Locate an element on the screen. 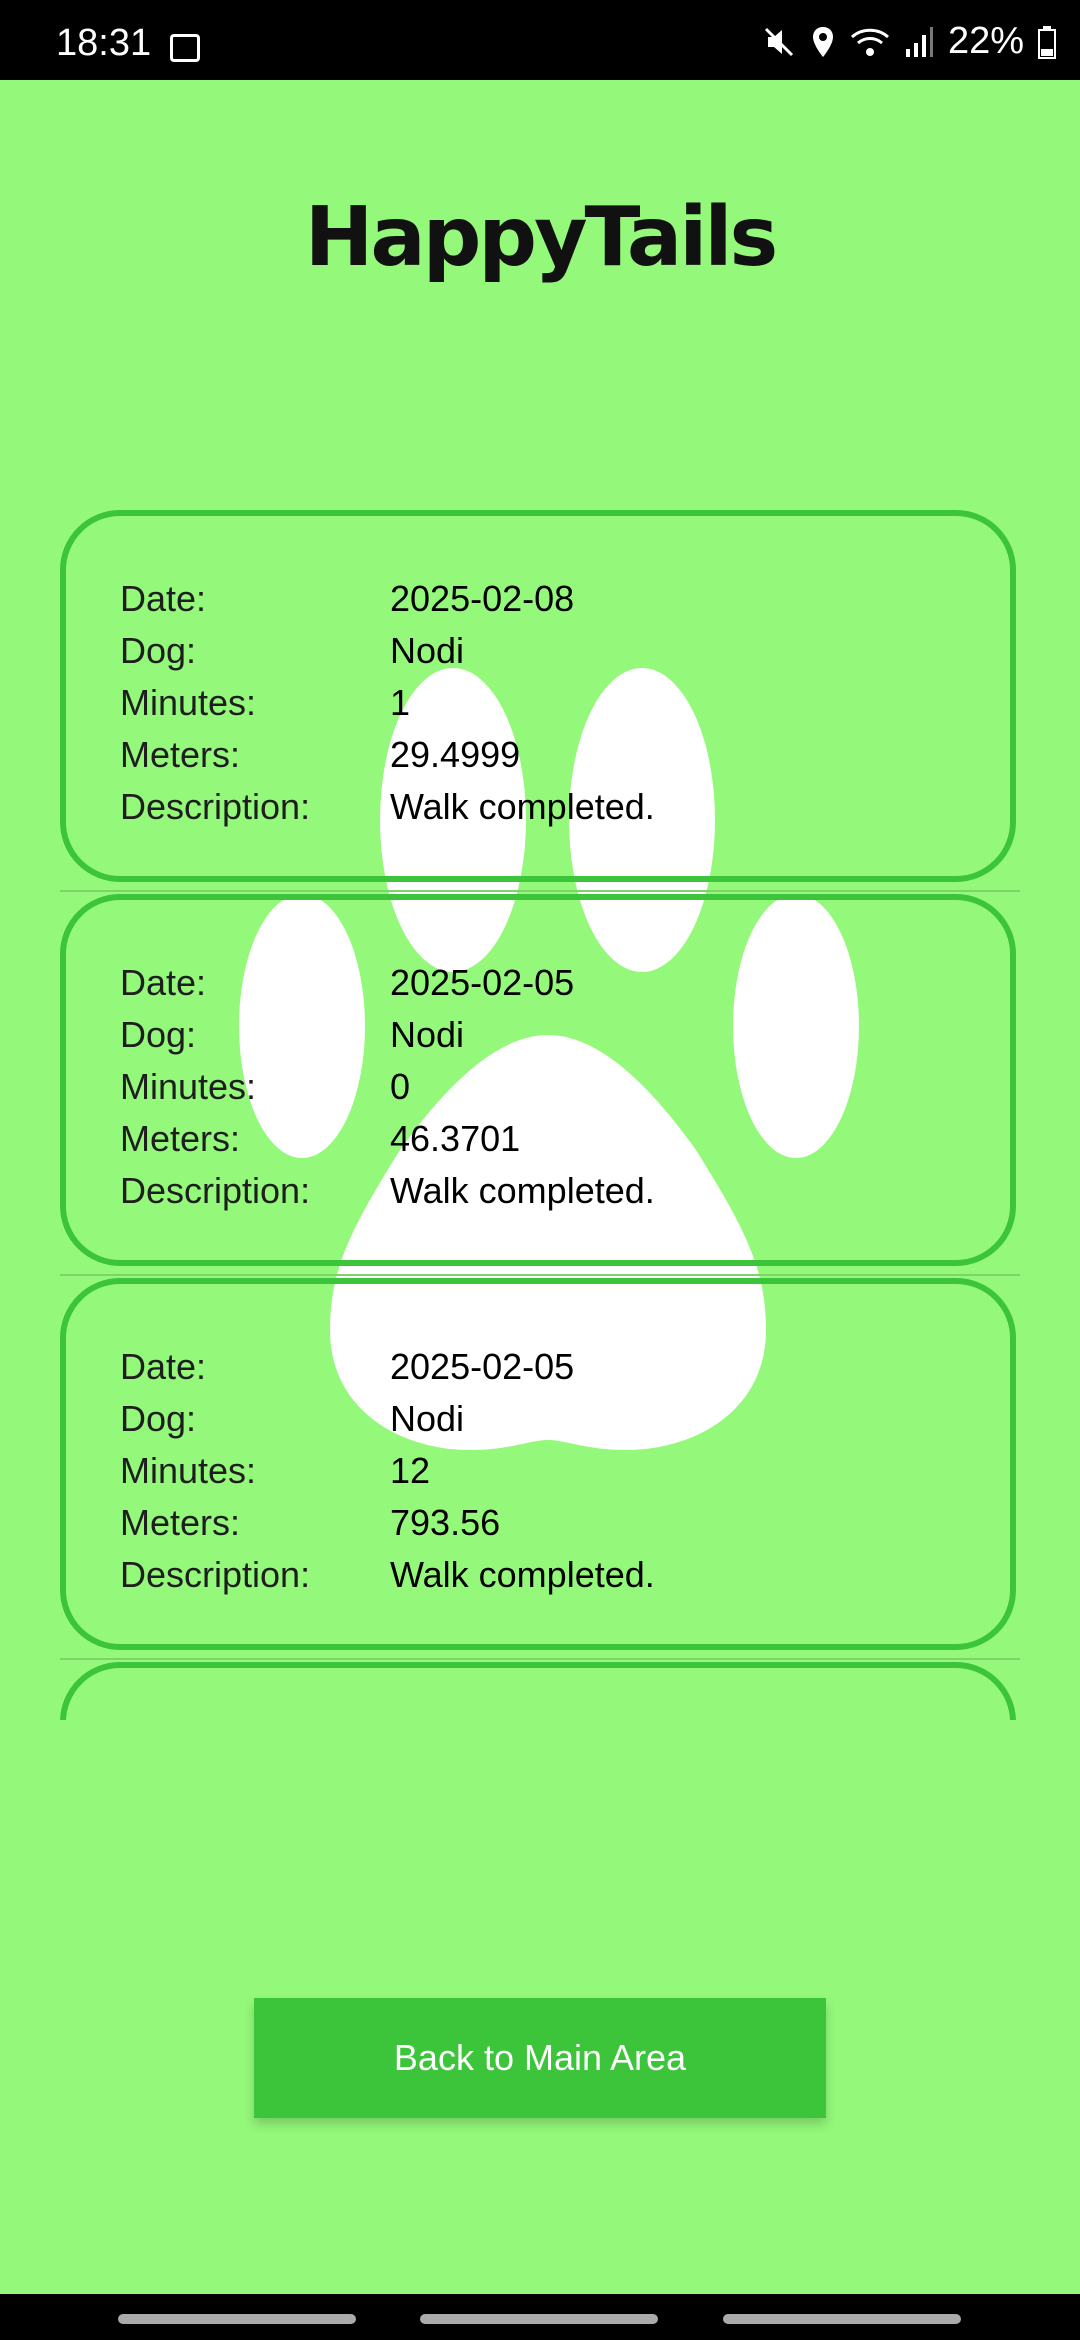 Image resolution: width=1080 pixels, height=2340 pixels. date-row: Date: 2025-02-08 is located at coordinates (347, 599).